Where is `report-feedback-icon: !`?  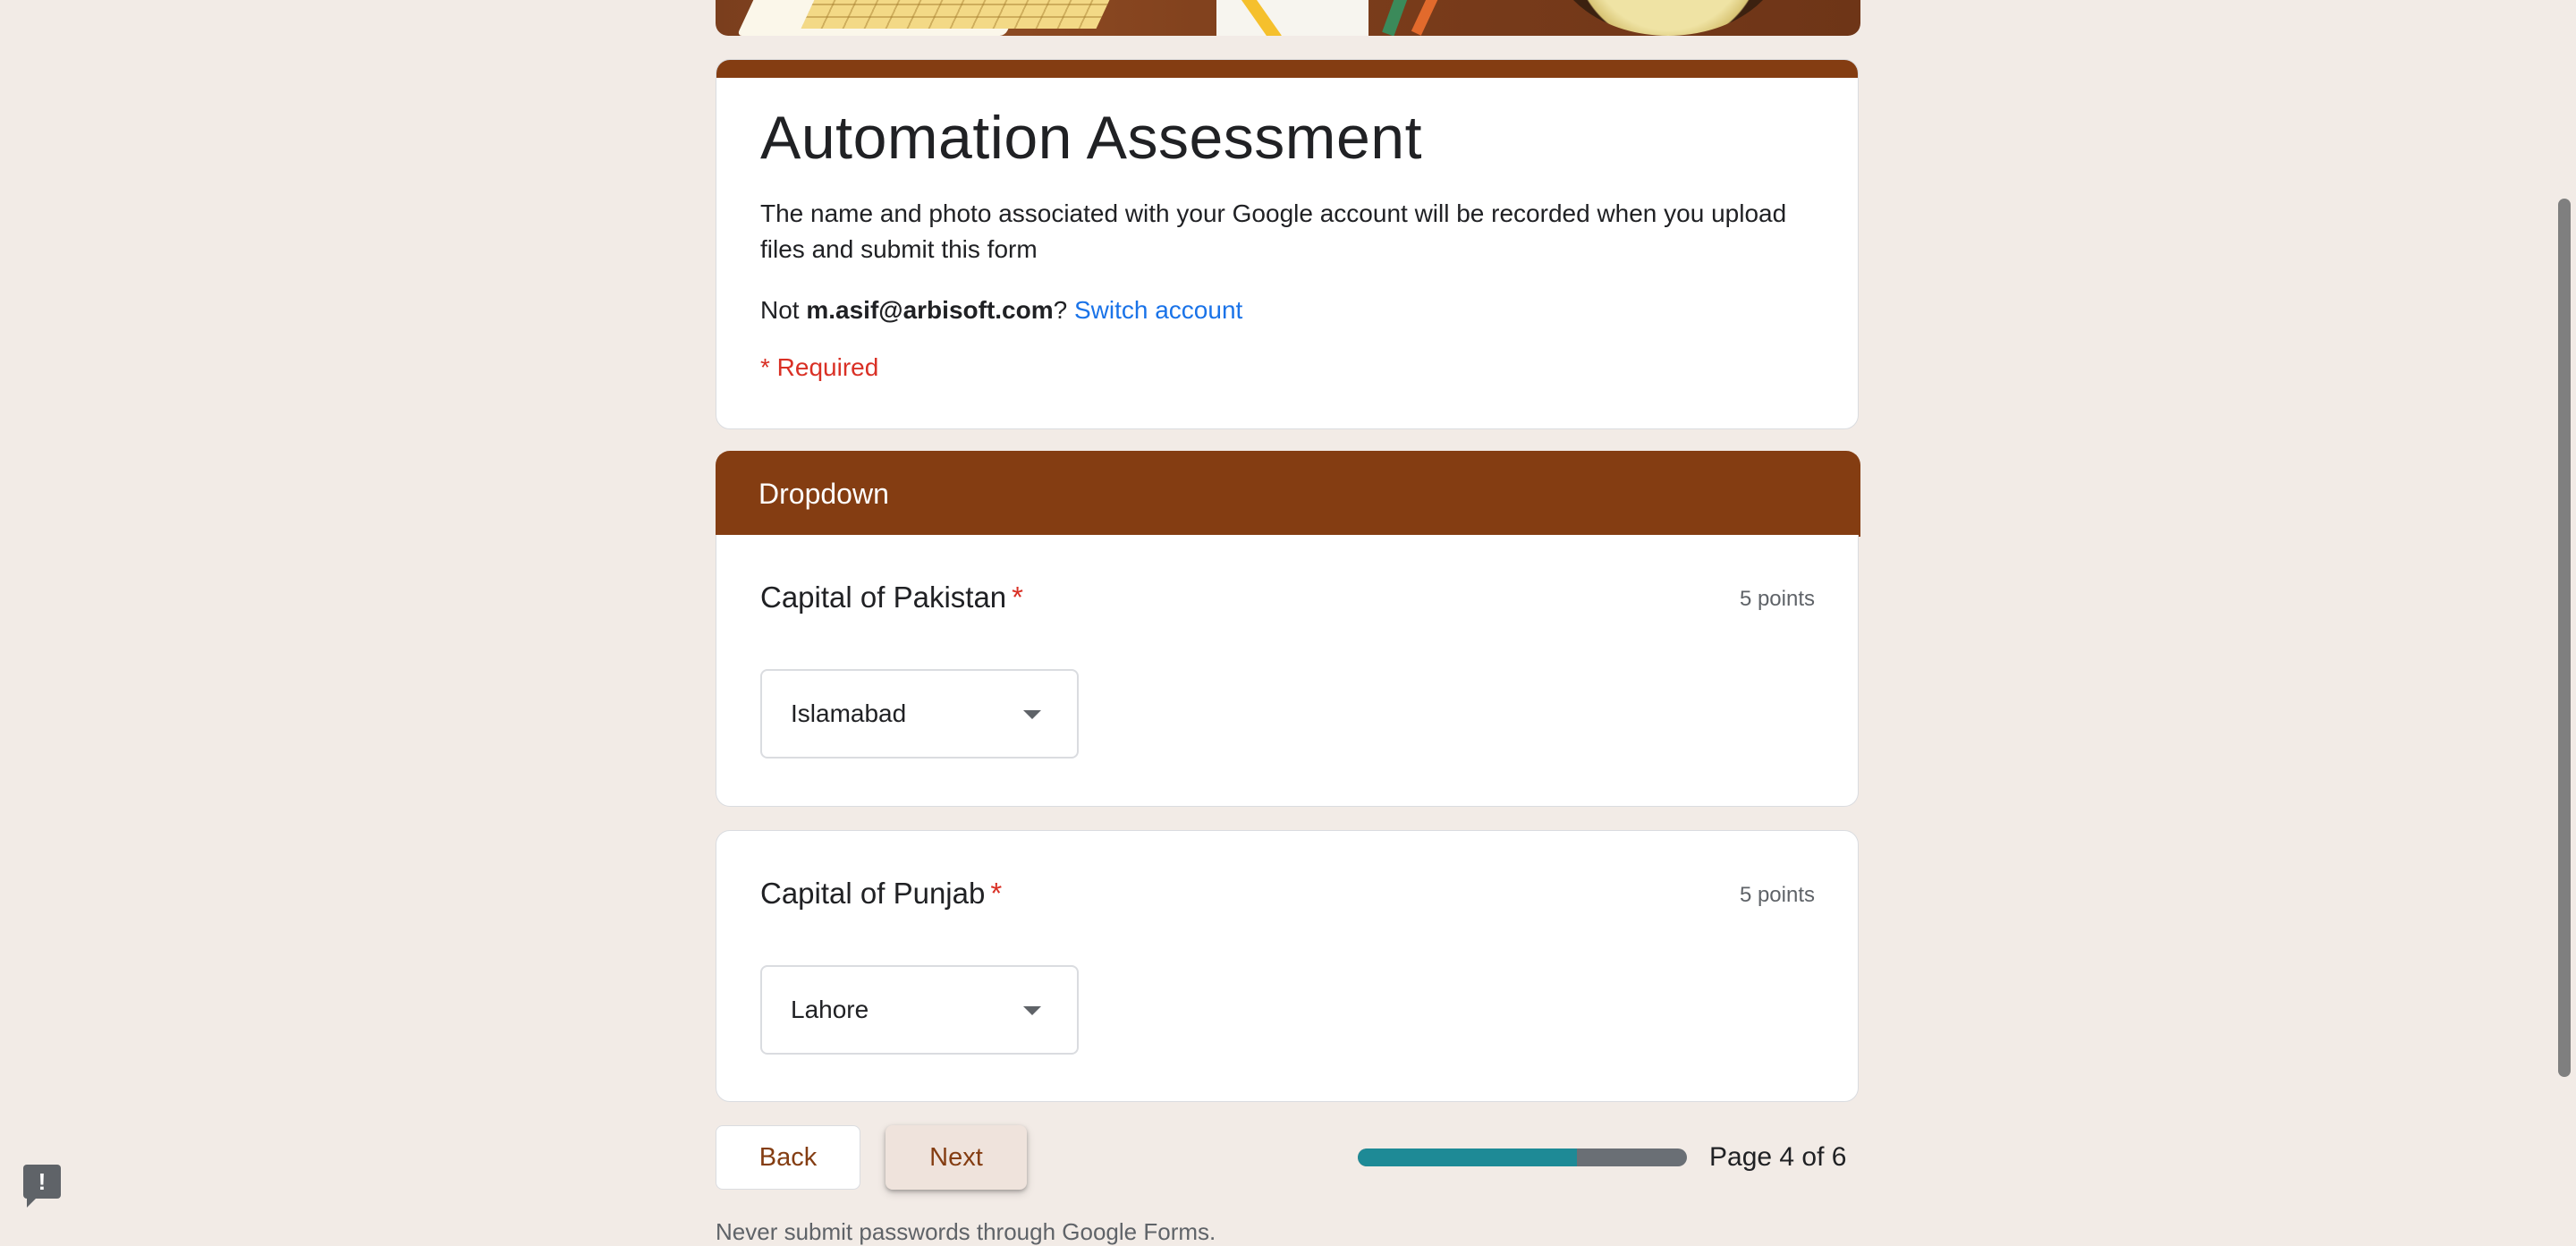 report-feedback-icon: ! is located at coordinates (42, 1186).